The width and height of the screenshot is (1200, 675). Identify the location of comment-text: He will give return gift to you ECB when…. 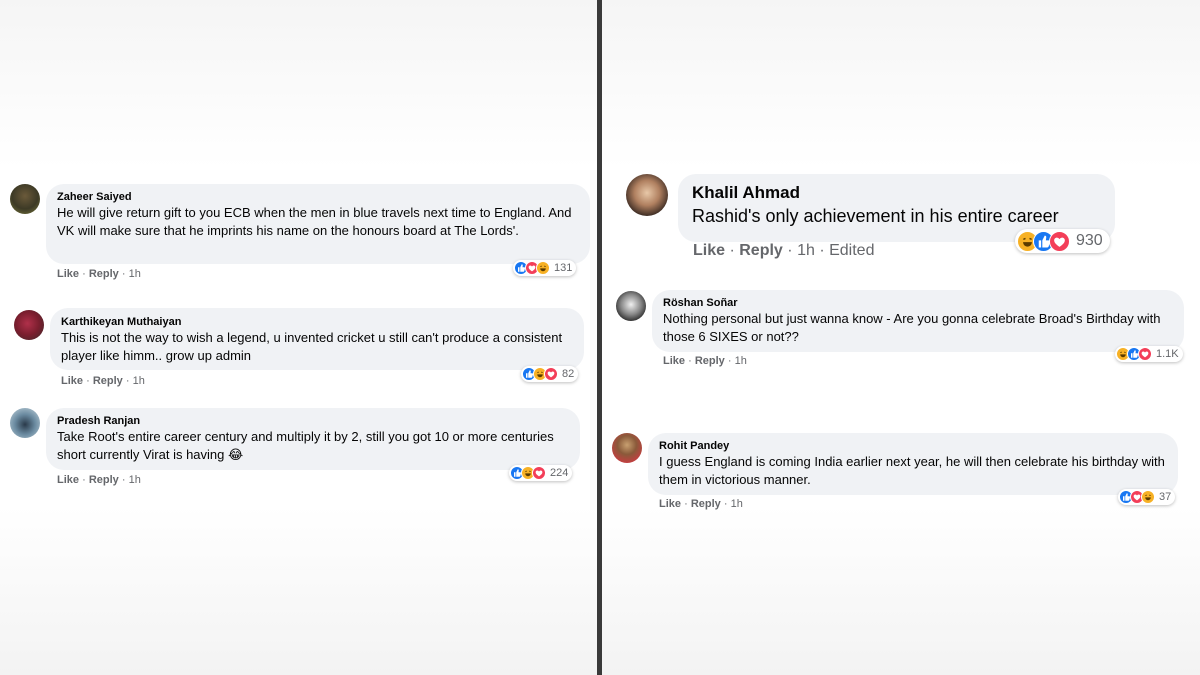
(314, 221).